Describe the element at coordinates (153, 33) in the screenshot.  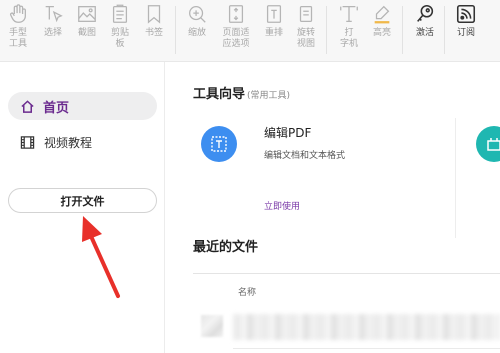
I see `bookmark-label: 书签` at that location.